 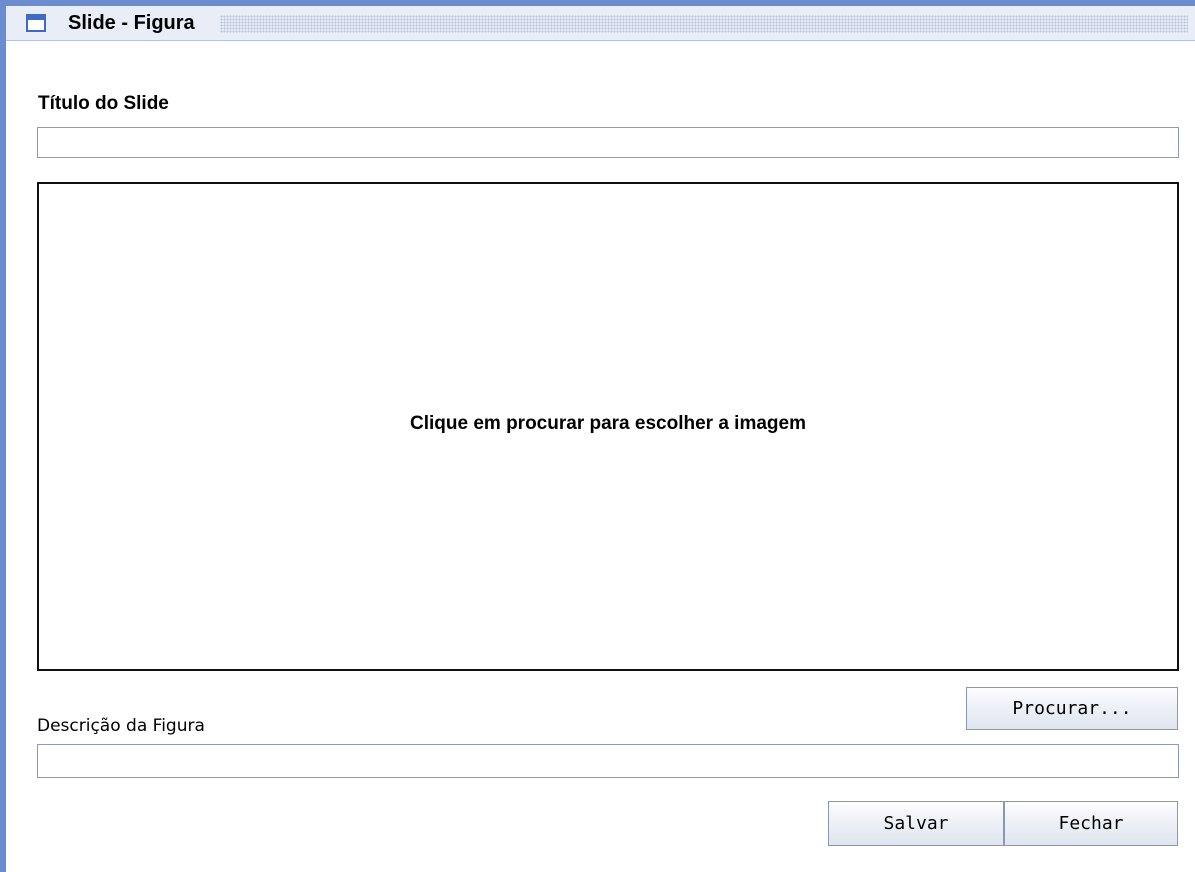 I want to click on window-title: Slide - Figura, so click(x=131, y=23).